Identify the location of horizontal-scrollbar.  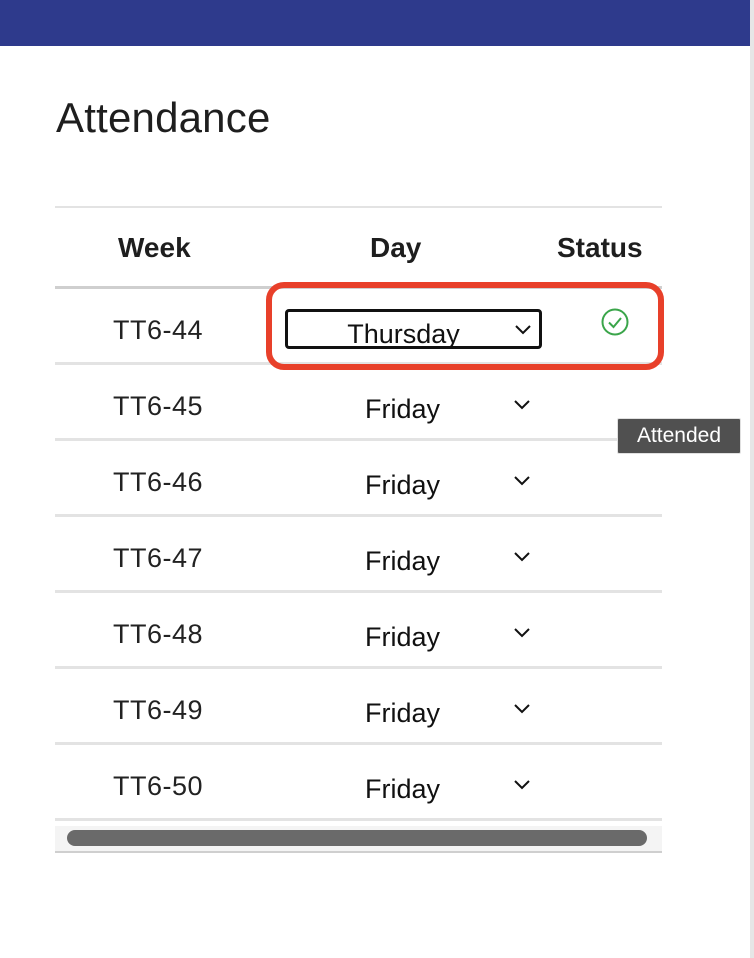
(358, 838).